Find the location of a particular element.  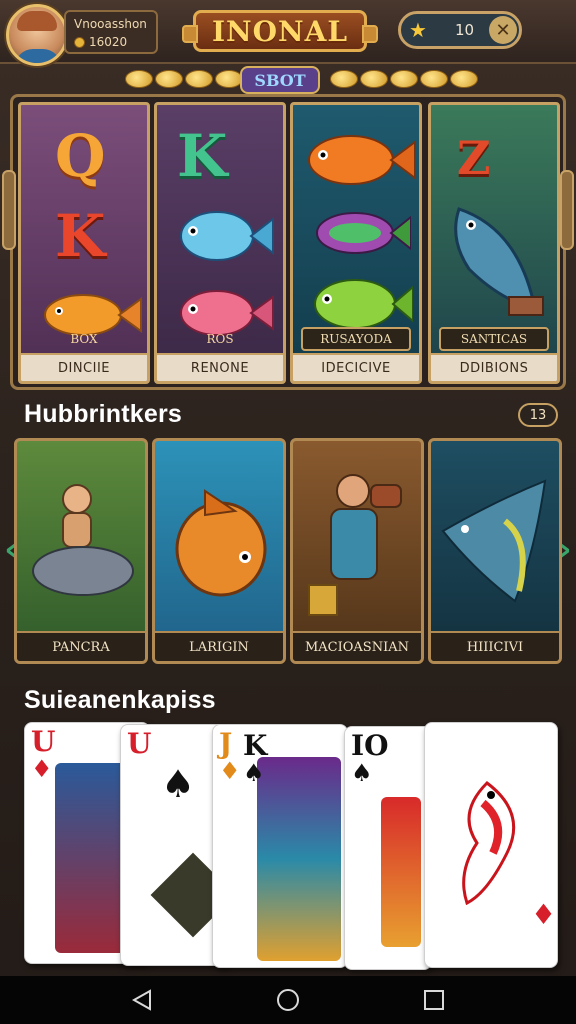

reel-1-caption: DINCIIE is located at coordinates (84, 367).